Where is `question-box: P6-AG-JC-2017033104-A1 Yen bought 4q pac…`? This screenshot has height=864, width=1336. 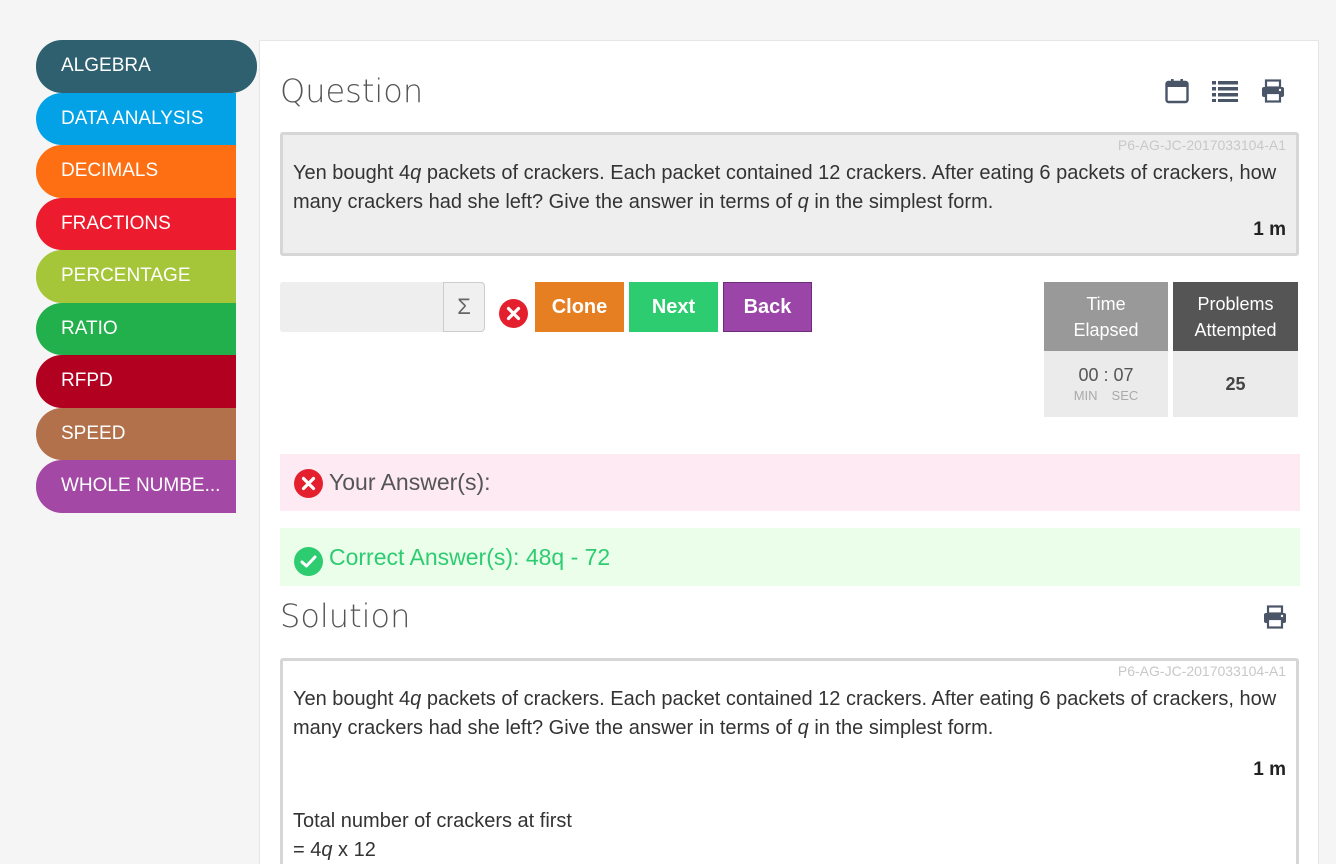
question-box: P6-AG-JC-2017033104-A1 Yen bought 4q pac… is located at coordinates (789, 194).